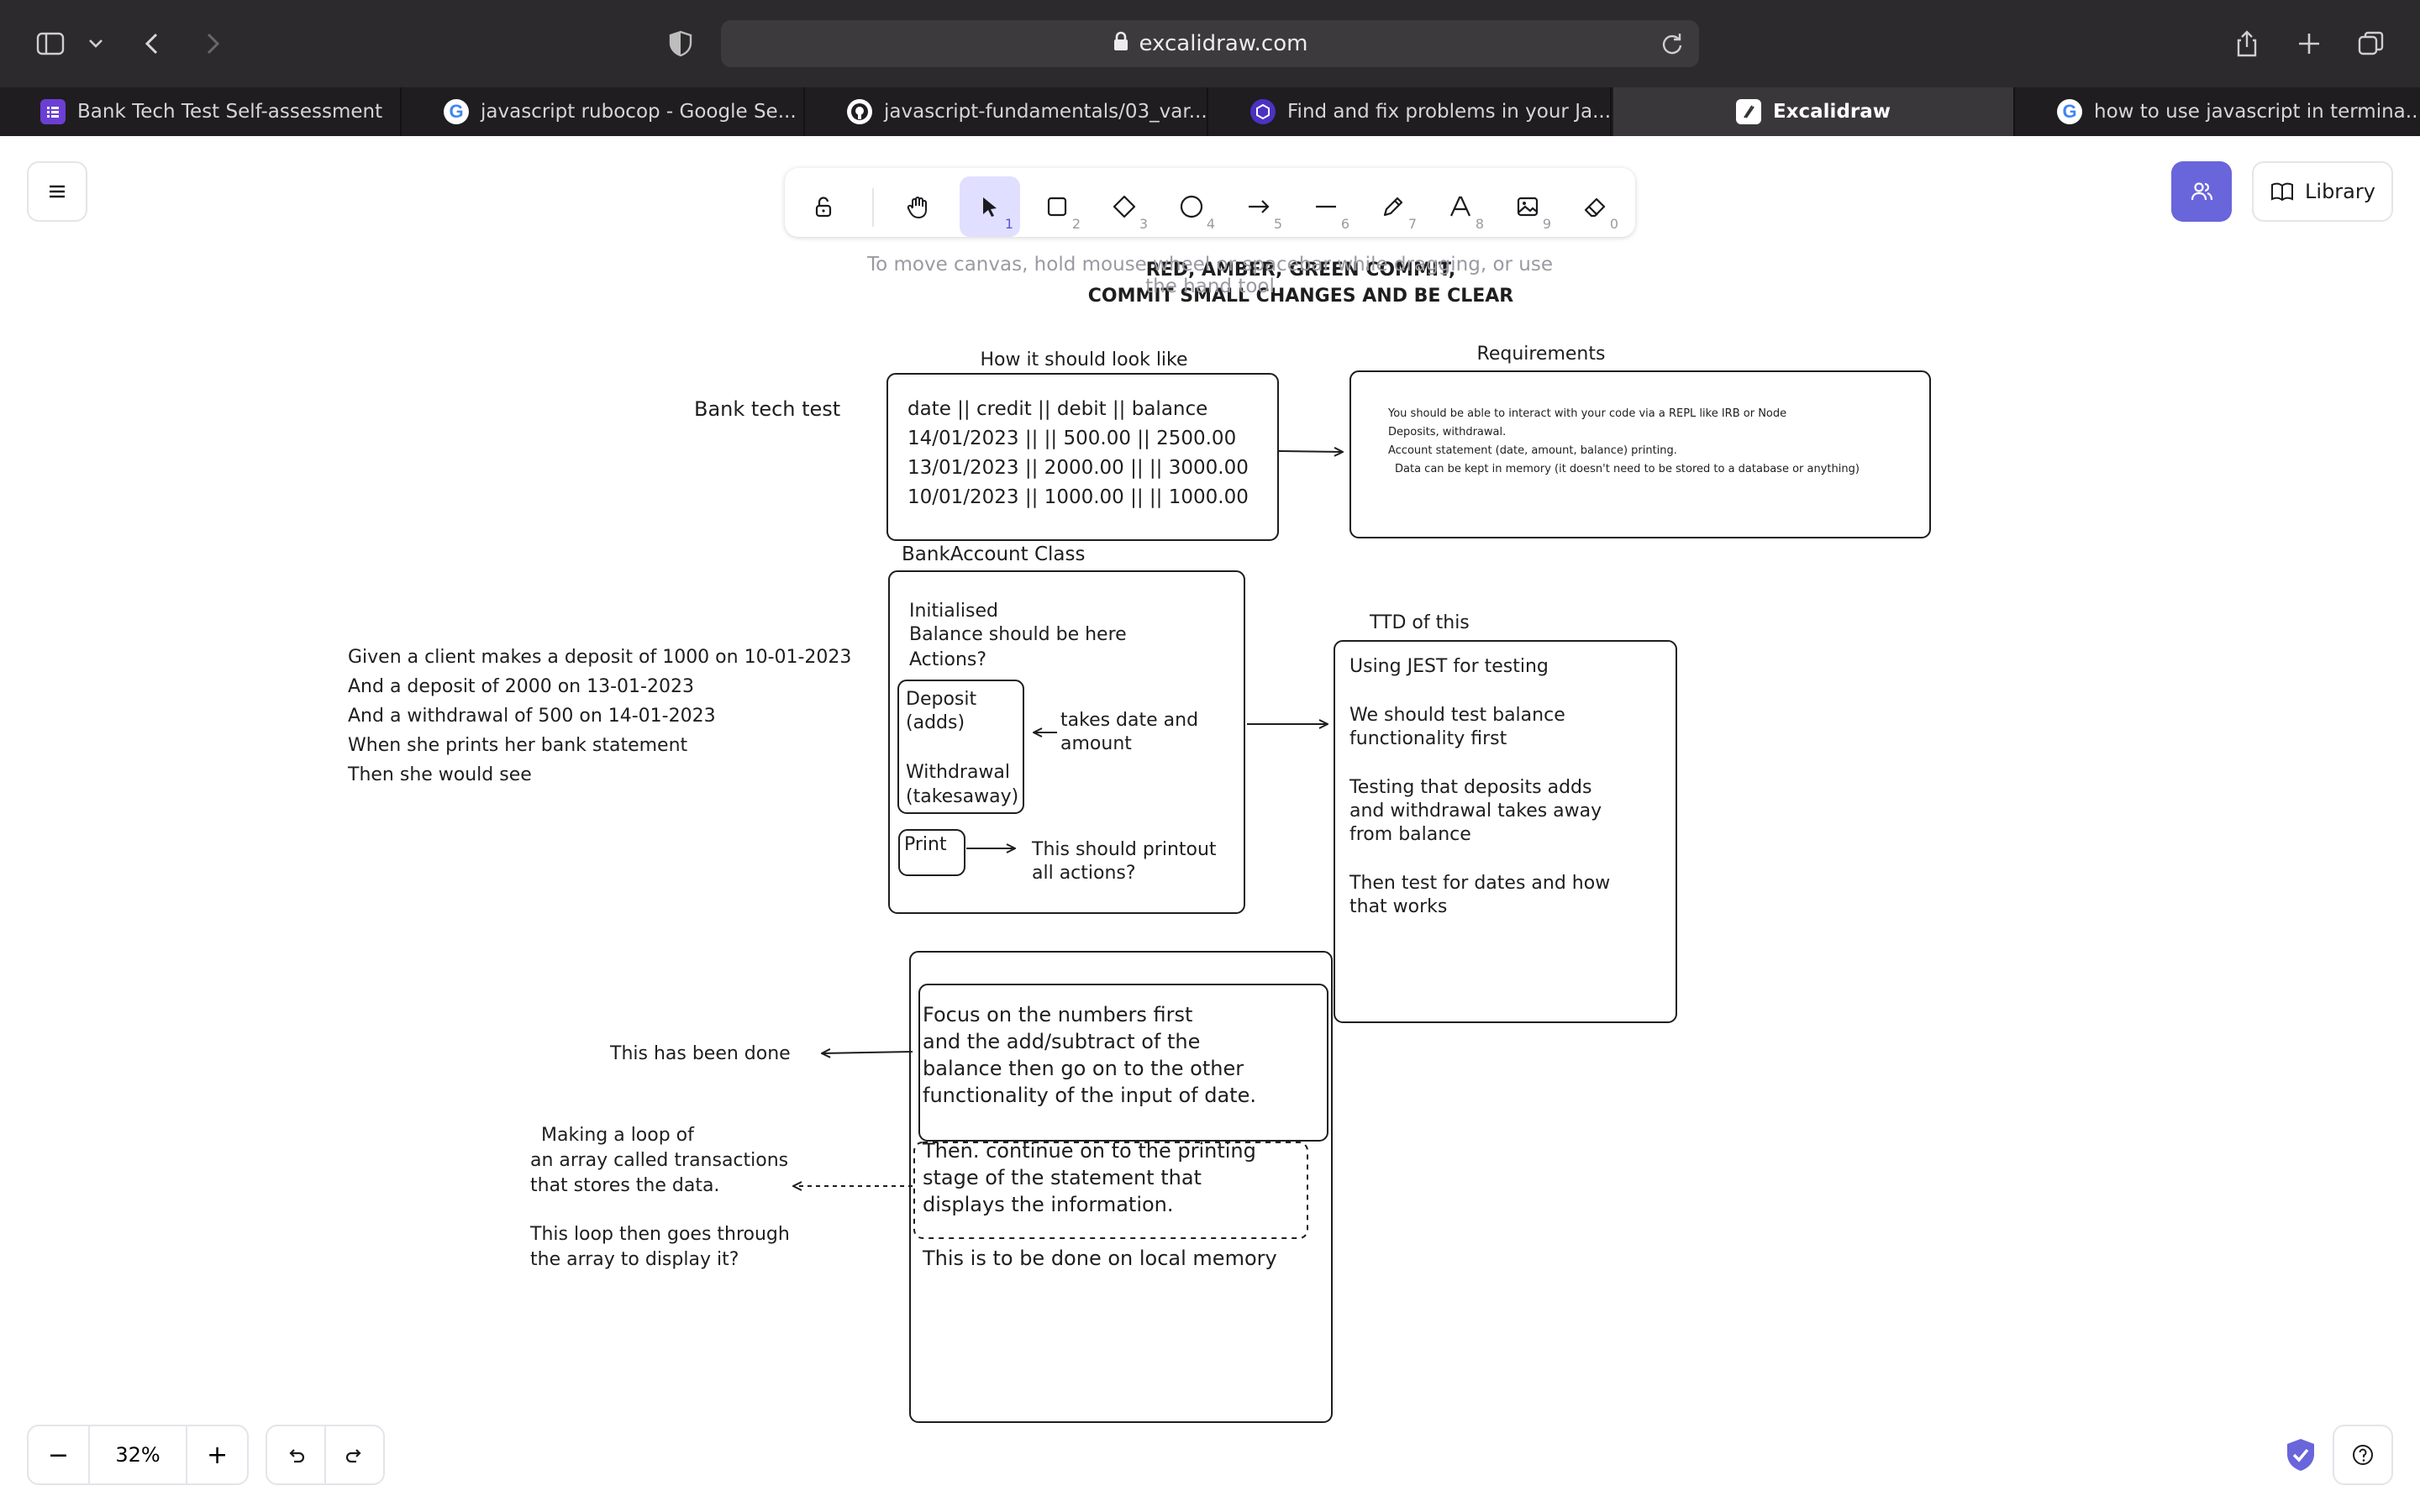  What do you see at coordinates (1078, 468) in the screenshot?
I see `statement-line: 13/01/2023 || 2000.00 || || 3000.00` at bounding box center [1078, 468].